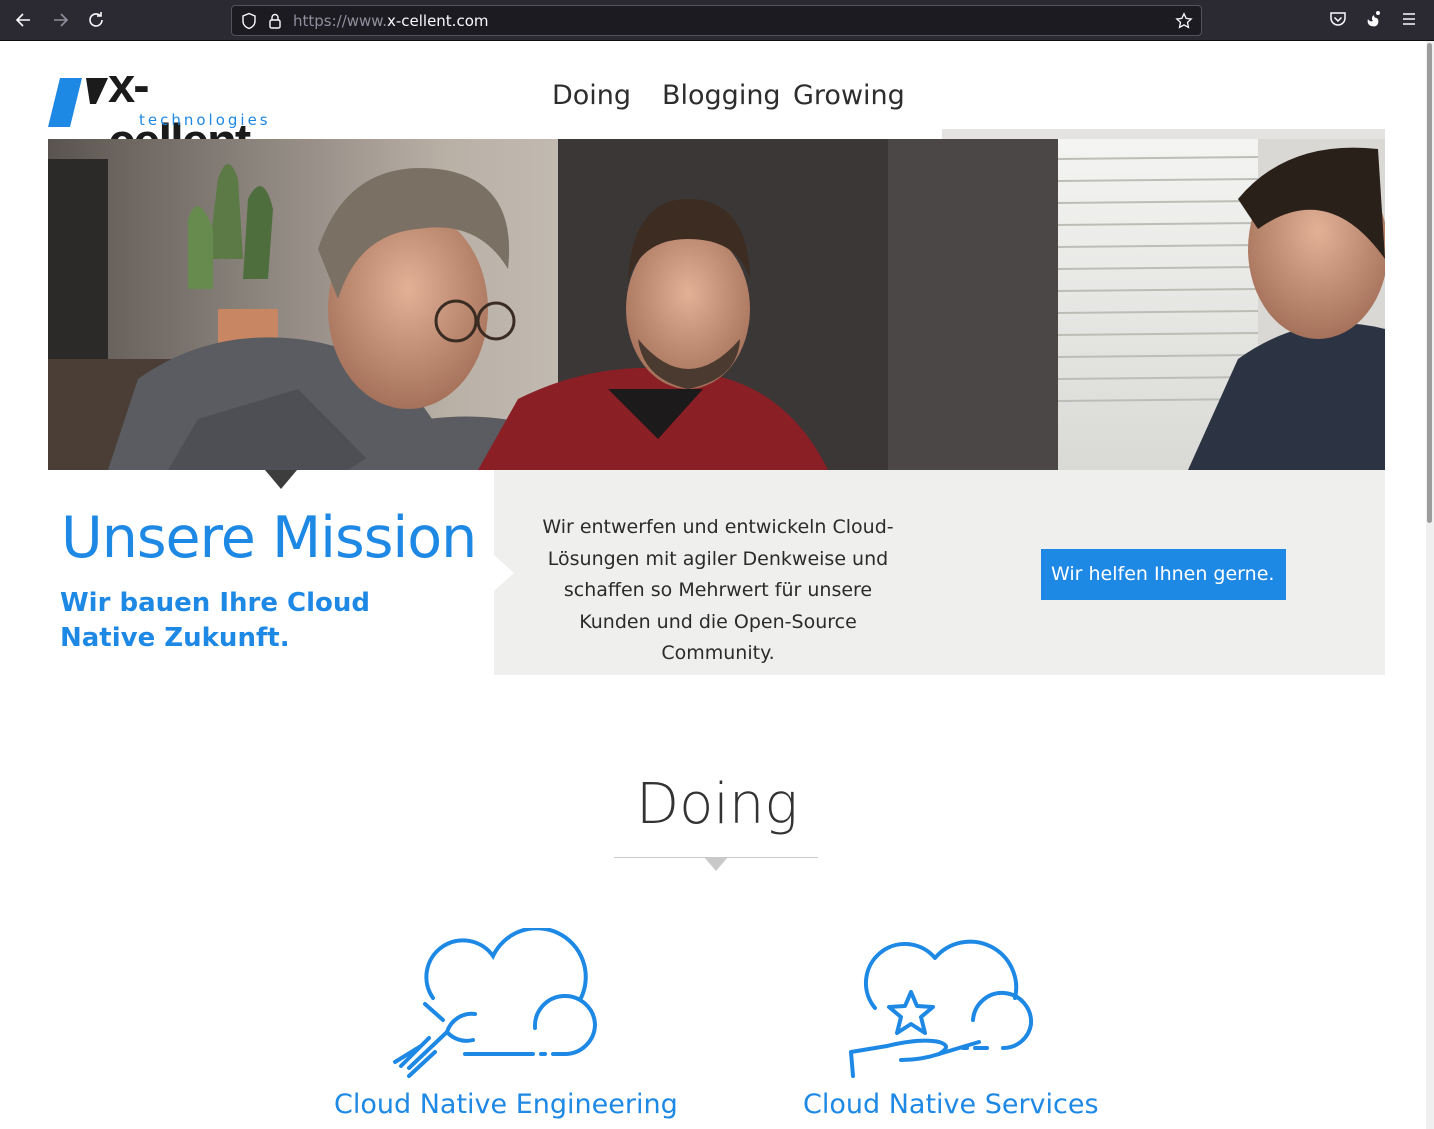 The height and width of the screenshot is (1129, 1434). I want to click on forward-button, so click(60, 20).